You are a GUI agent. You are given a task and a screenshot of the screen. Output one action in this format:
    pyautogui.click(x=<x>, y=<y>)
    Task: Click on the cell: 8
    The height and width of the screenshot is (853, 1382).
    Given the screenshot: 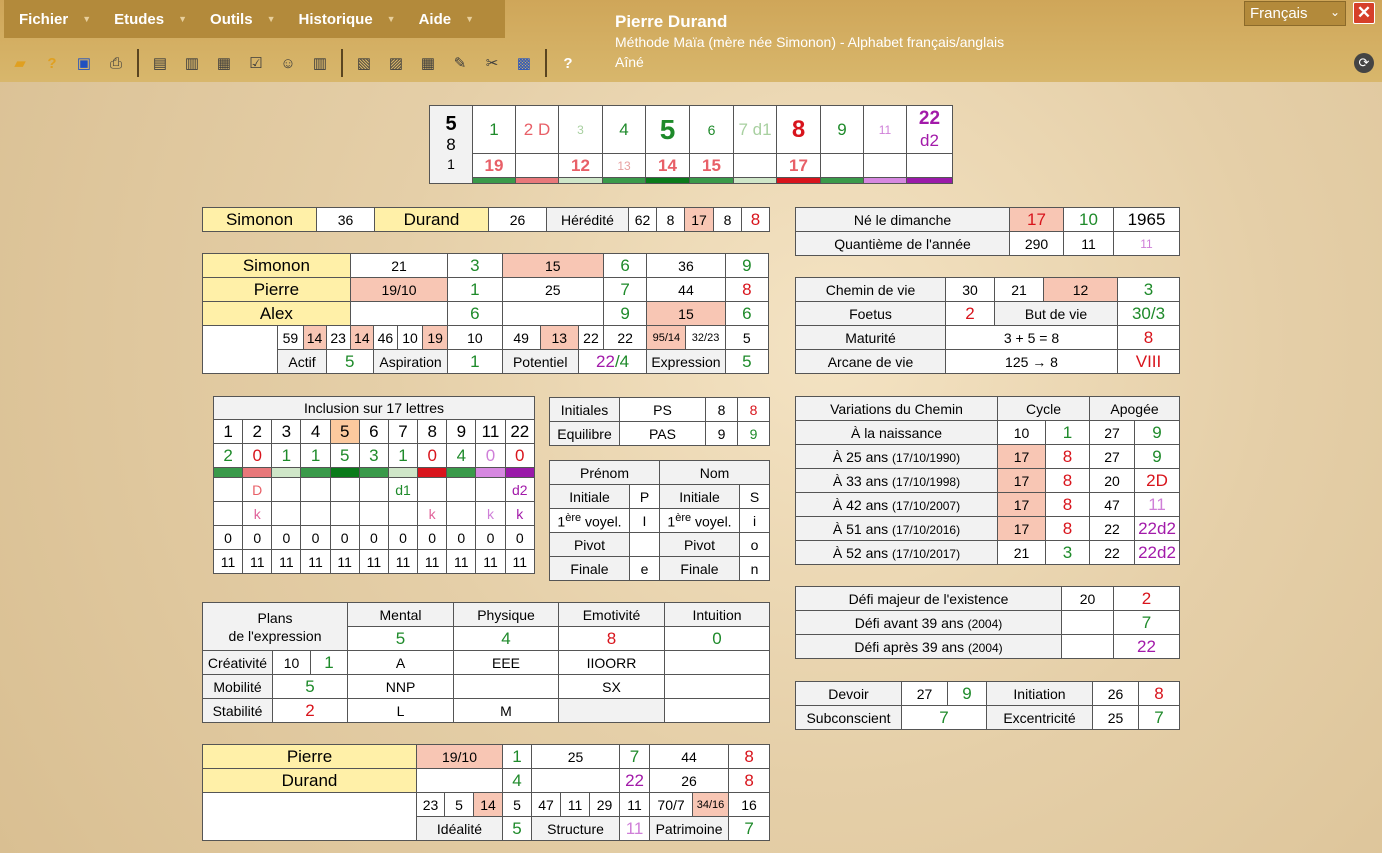 What is the action you would take?
    pyautogui.click(x=612, y=638)
    